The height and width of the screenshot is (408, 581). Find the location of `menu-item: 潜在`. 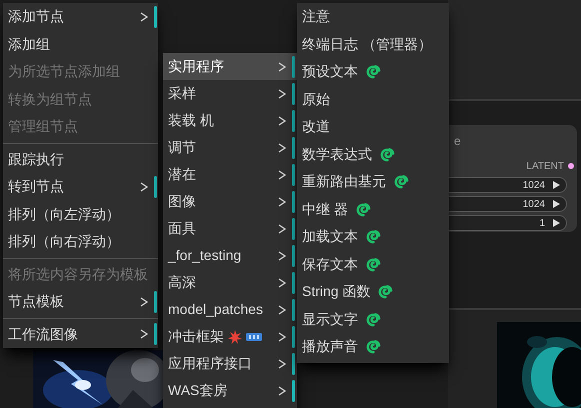

menu-item: 潜在 is located at coordinates (230, 174).